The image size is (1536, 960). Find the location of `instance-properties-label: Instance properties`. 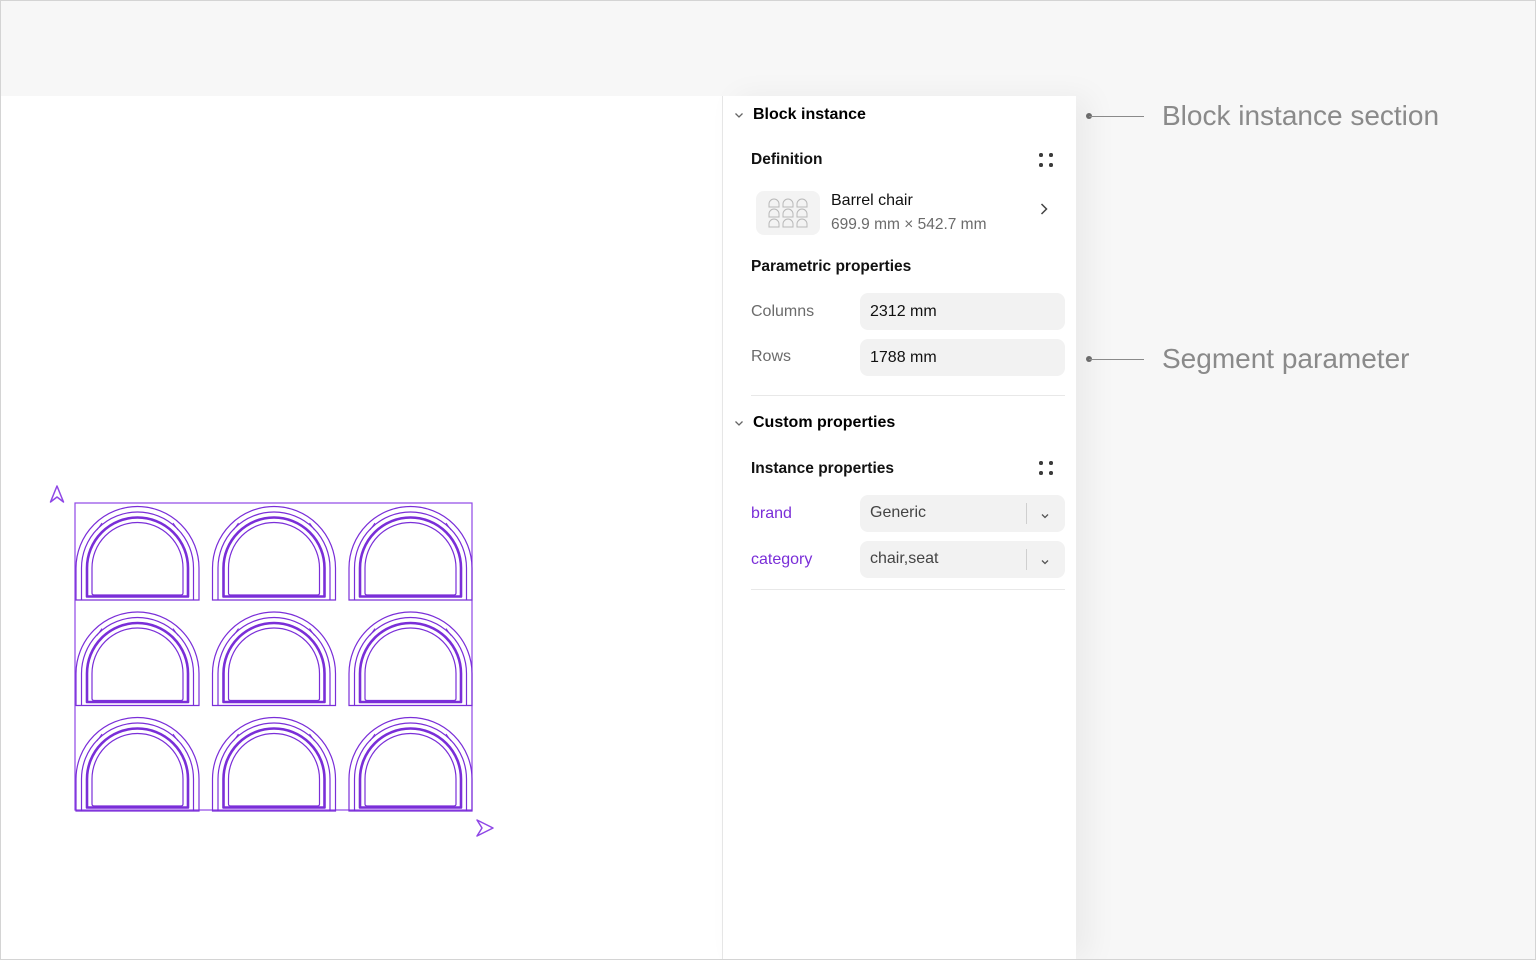

instance-properties-label: Instance properties is located at coordinates (822, 468).